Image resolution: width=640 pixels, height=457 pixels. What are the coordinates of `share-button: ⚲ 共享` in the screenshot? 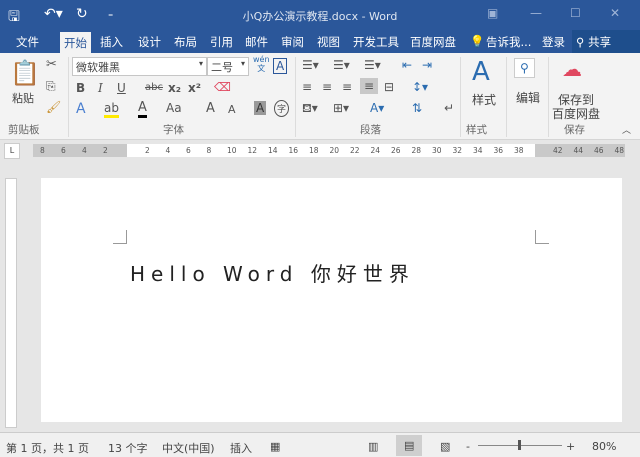 It's located at (606, 41).